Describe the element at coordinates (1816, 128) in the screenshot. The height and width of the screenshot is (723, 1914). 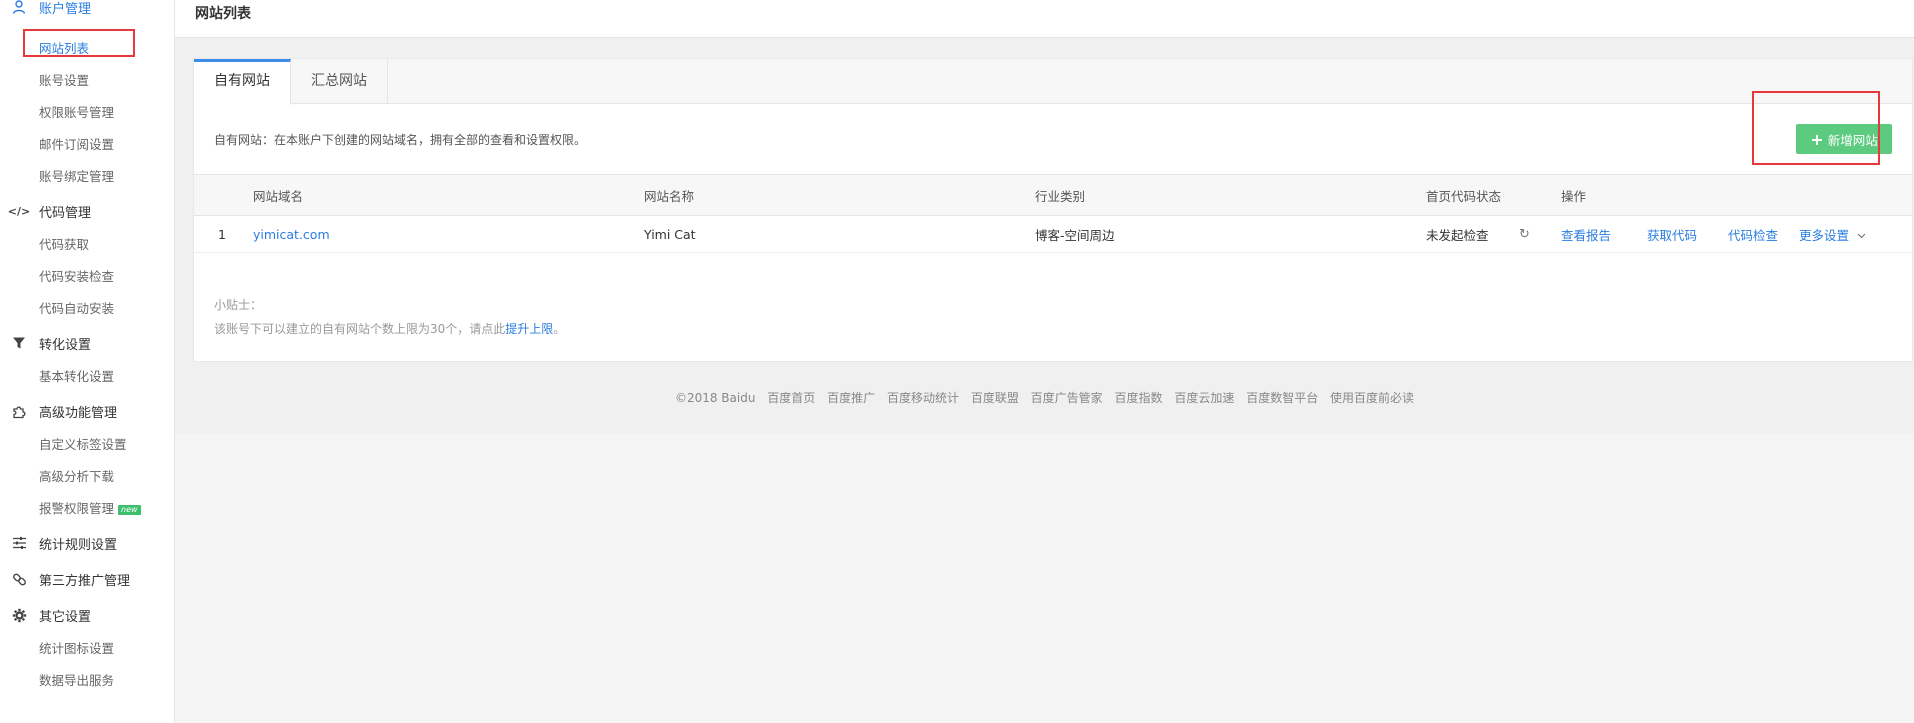
I see `highlight-box-add-button` at that location.